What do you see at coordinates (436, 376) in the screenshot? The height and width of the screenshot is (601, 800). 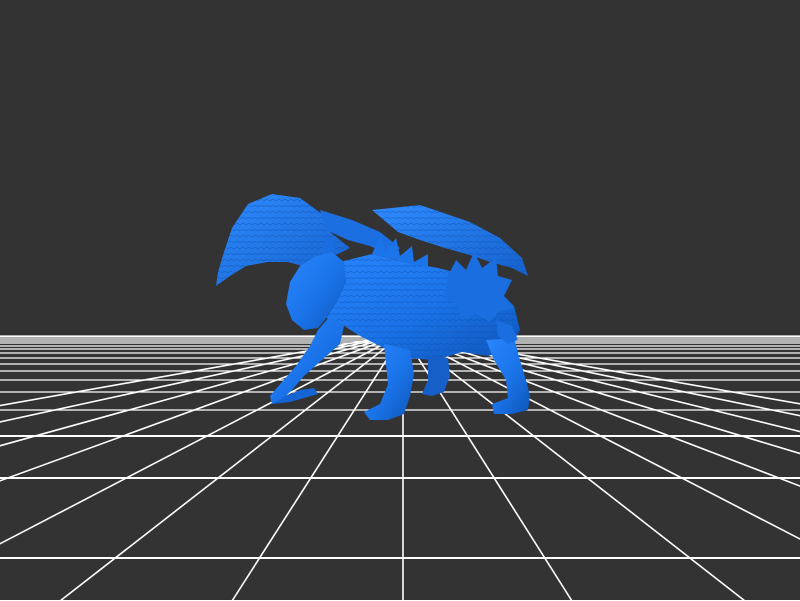 I see `dragon-far-leg` at bounding box center [436, 376].